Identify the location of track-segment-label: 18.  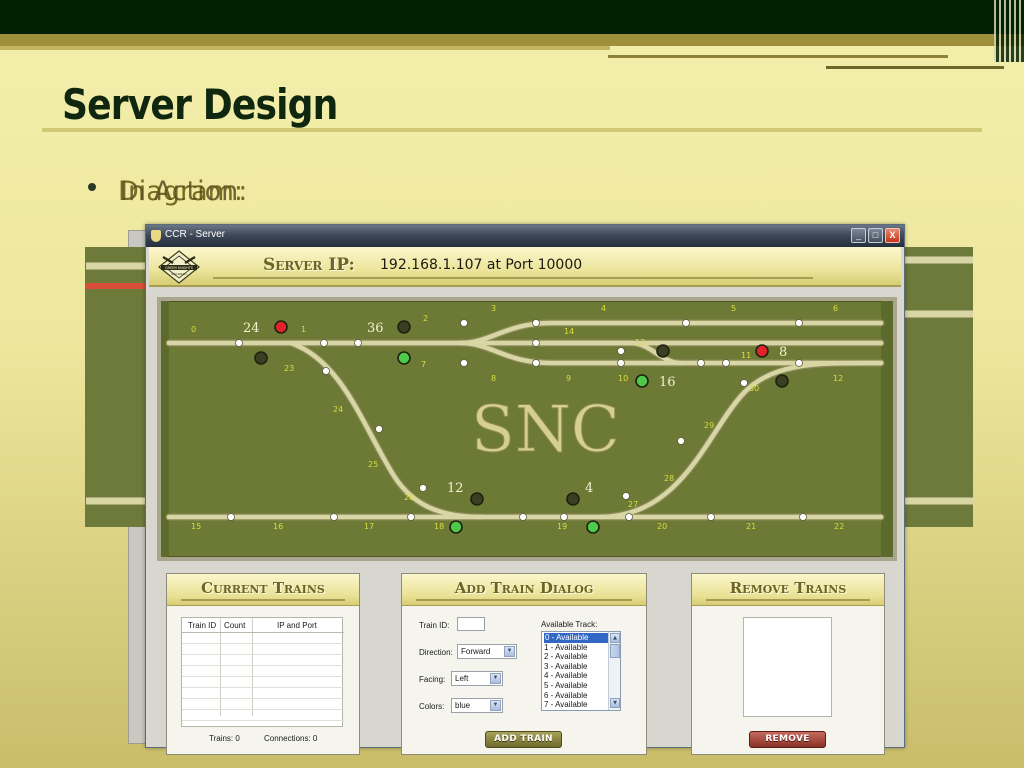
(439, 526).